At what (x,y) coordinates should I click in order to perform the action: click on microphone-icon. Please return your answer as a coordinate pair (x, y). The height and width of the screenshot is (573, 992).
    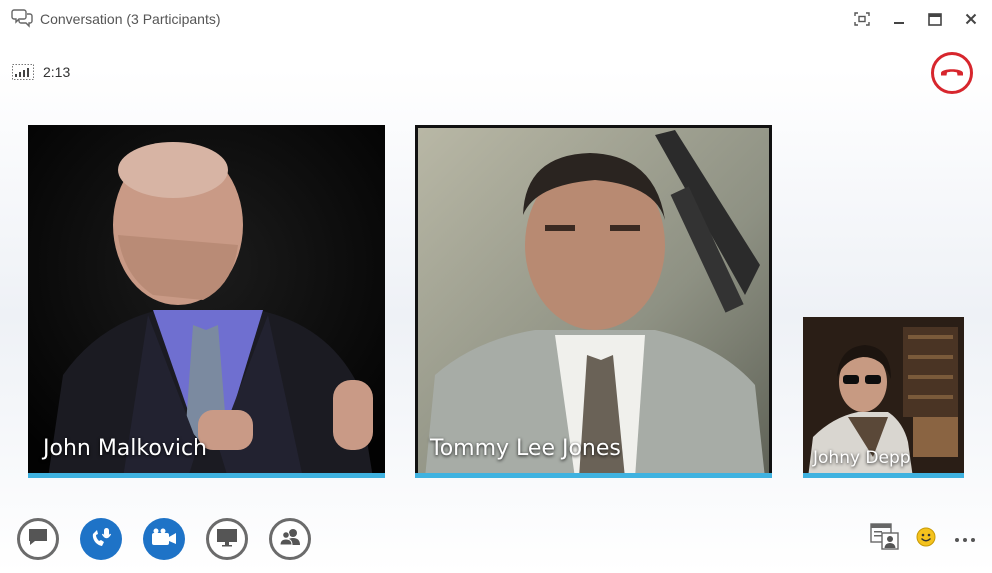
    Looking at the image, I should click on (101, 539).